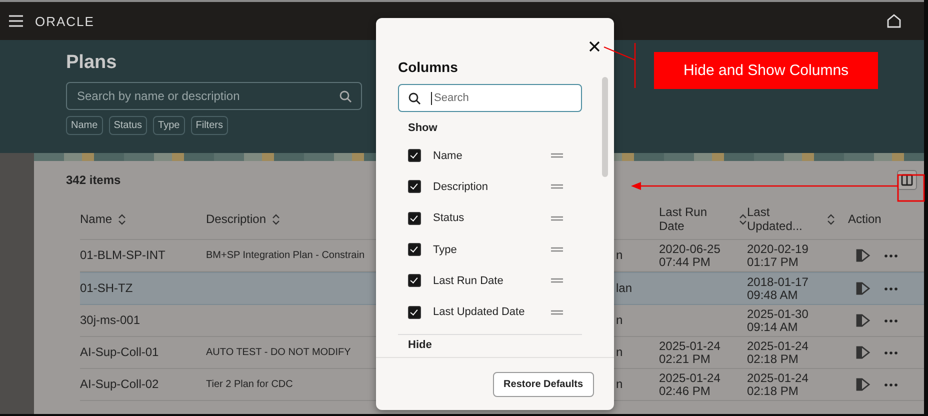 The height and width of the screenshot is (416, 928). I want to click on annotation-label: Hide and Show Columns, so click(766, 70).